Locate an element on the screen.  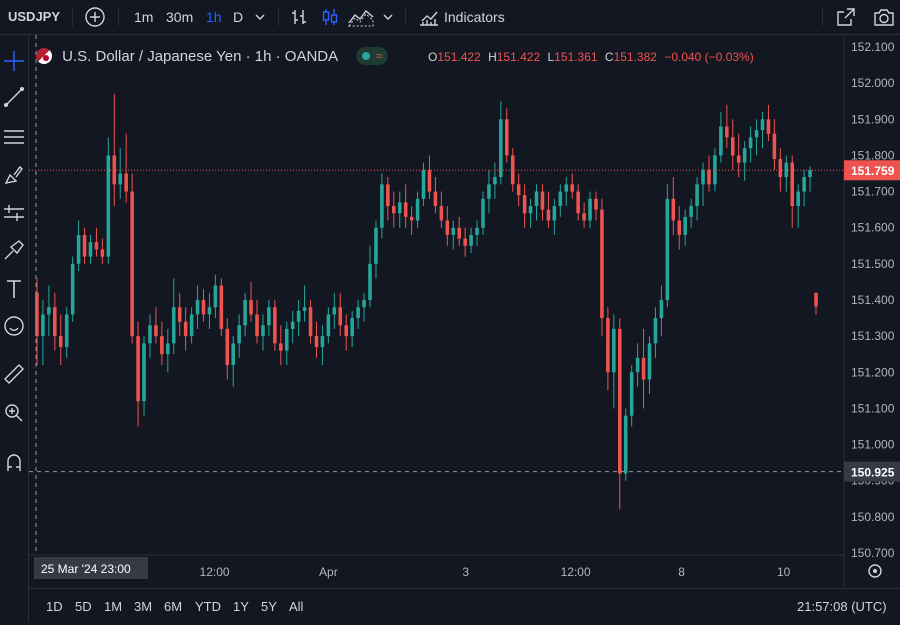
divider is located at coordinates (118, 17).